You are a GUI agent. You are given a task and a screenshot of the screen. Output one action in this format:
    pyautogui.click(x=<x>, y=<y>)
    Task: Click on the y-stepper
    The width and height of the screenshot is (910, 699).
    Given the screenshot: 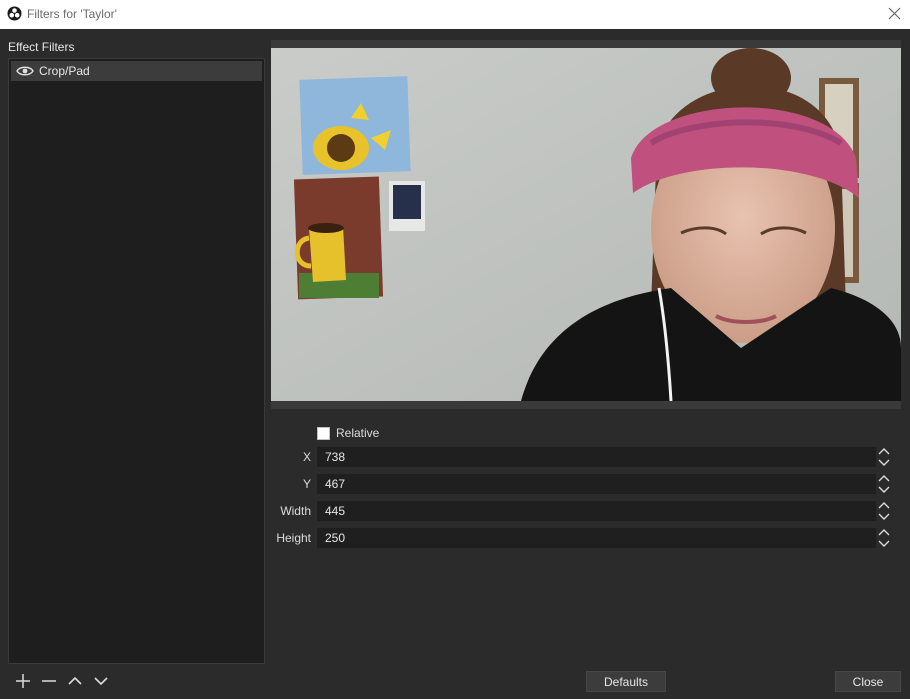 What is the action you would take?
    pyautogui.click(x=884, y=484)
    